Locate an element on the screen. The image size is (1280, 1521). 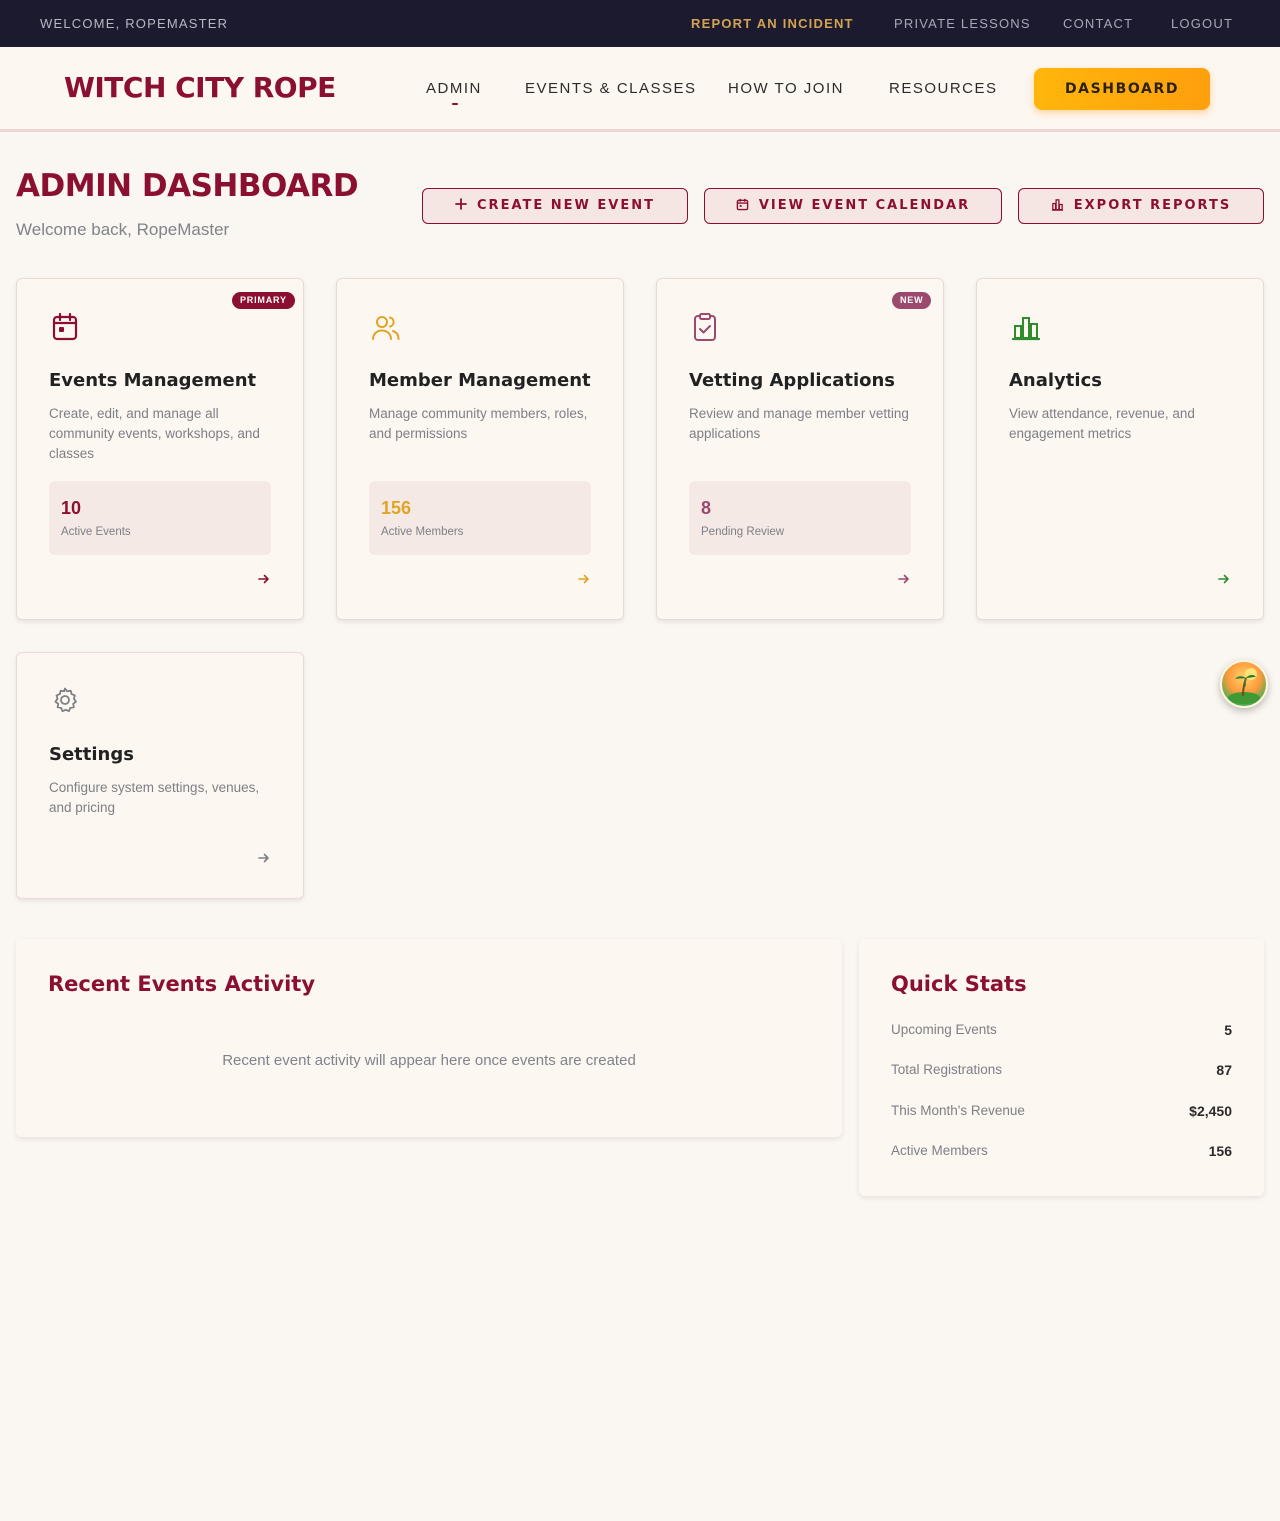
quick-stat-row: This Month's Revenue $2,450 is located at coordinates (1061, 1113).